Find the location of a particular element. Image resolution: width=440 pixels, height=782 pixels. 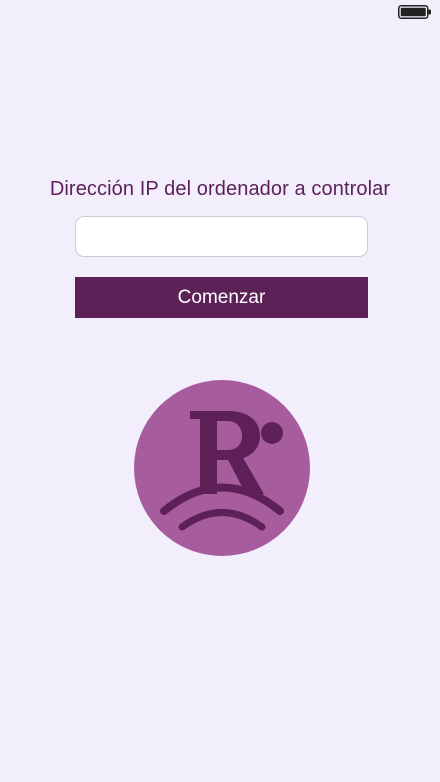

logo-circle is located at coordinates (222, 468).